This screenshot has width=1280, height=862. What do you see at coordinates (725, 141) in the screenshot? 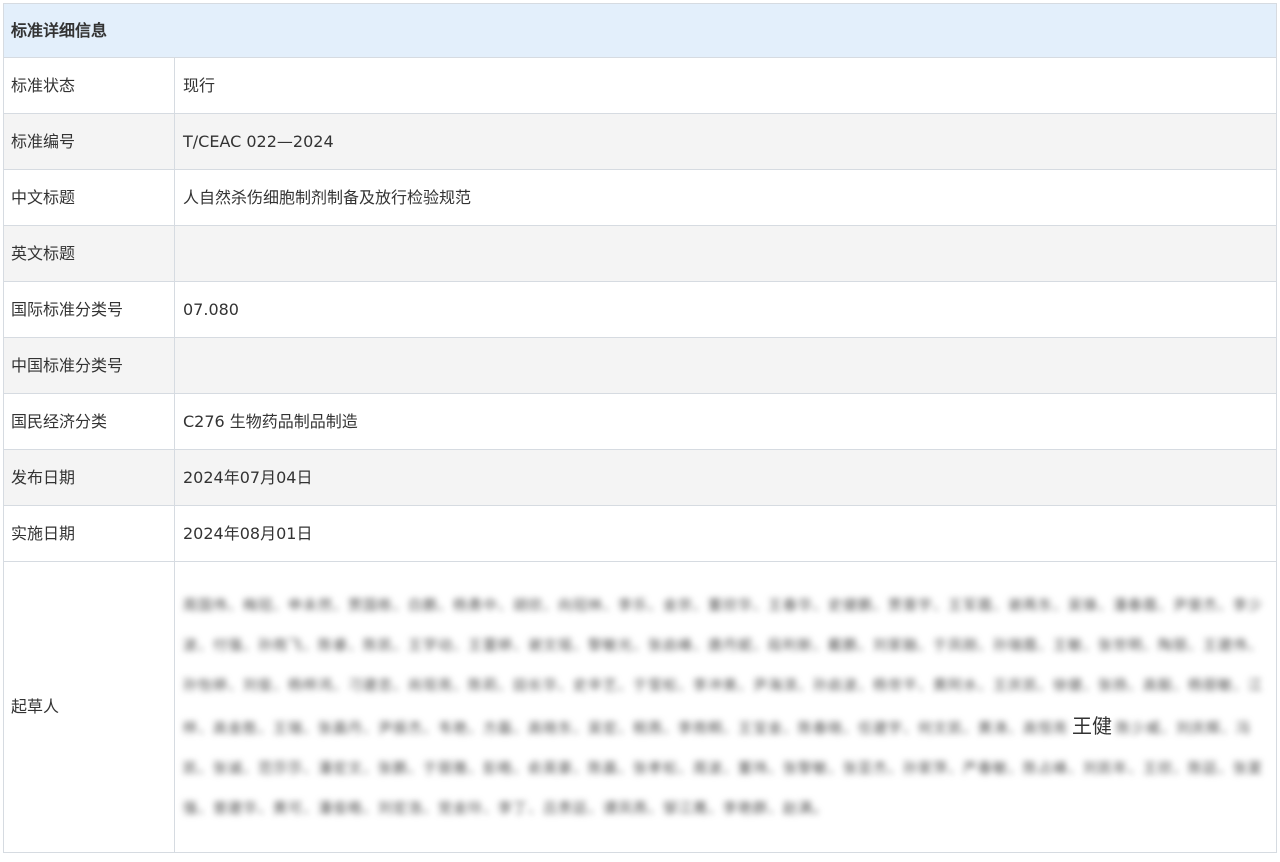
I see `row-value: T/CEAC 022—2024` at bounding box center [725, 141].